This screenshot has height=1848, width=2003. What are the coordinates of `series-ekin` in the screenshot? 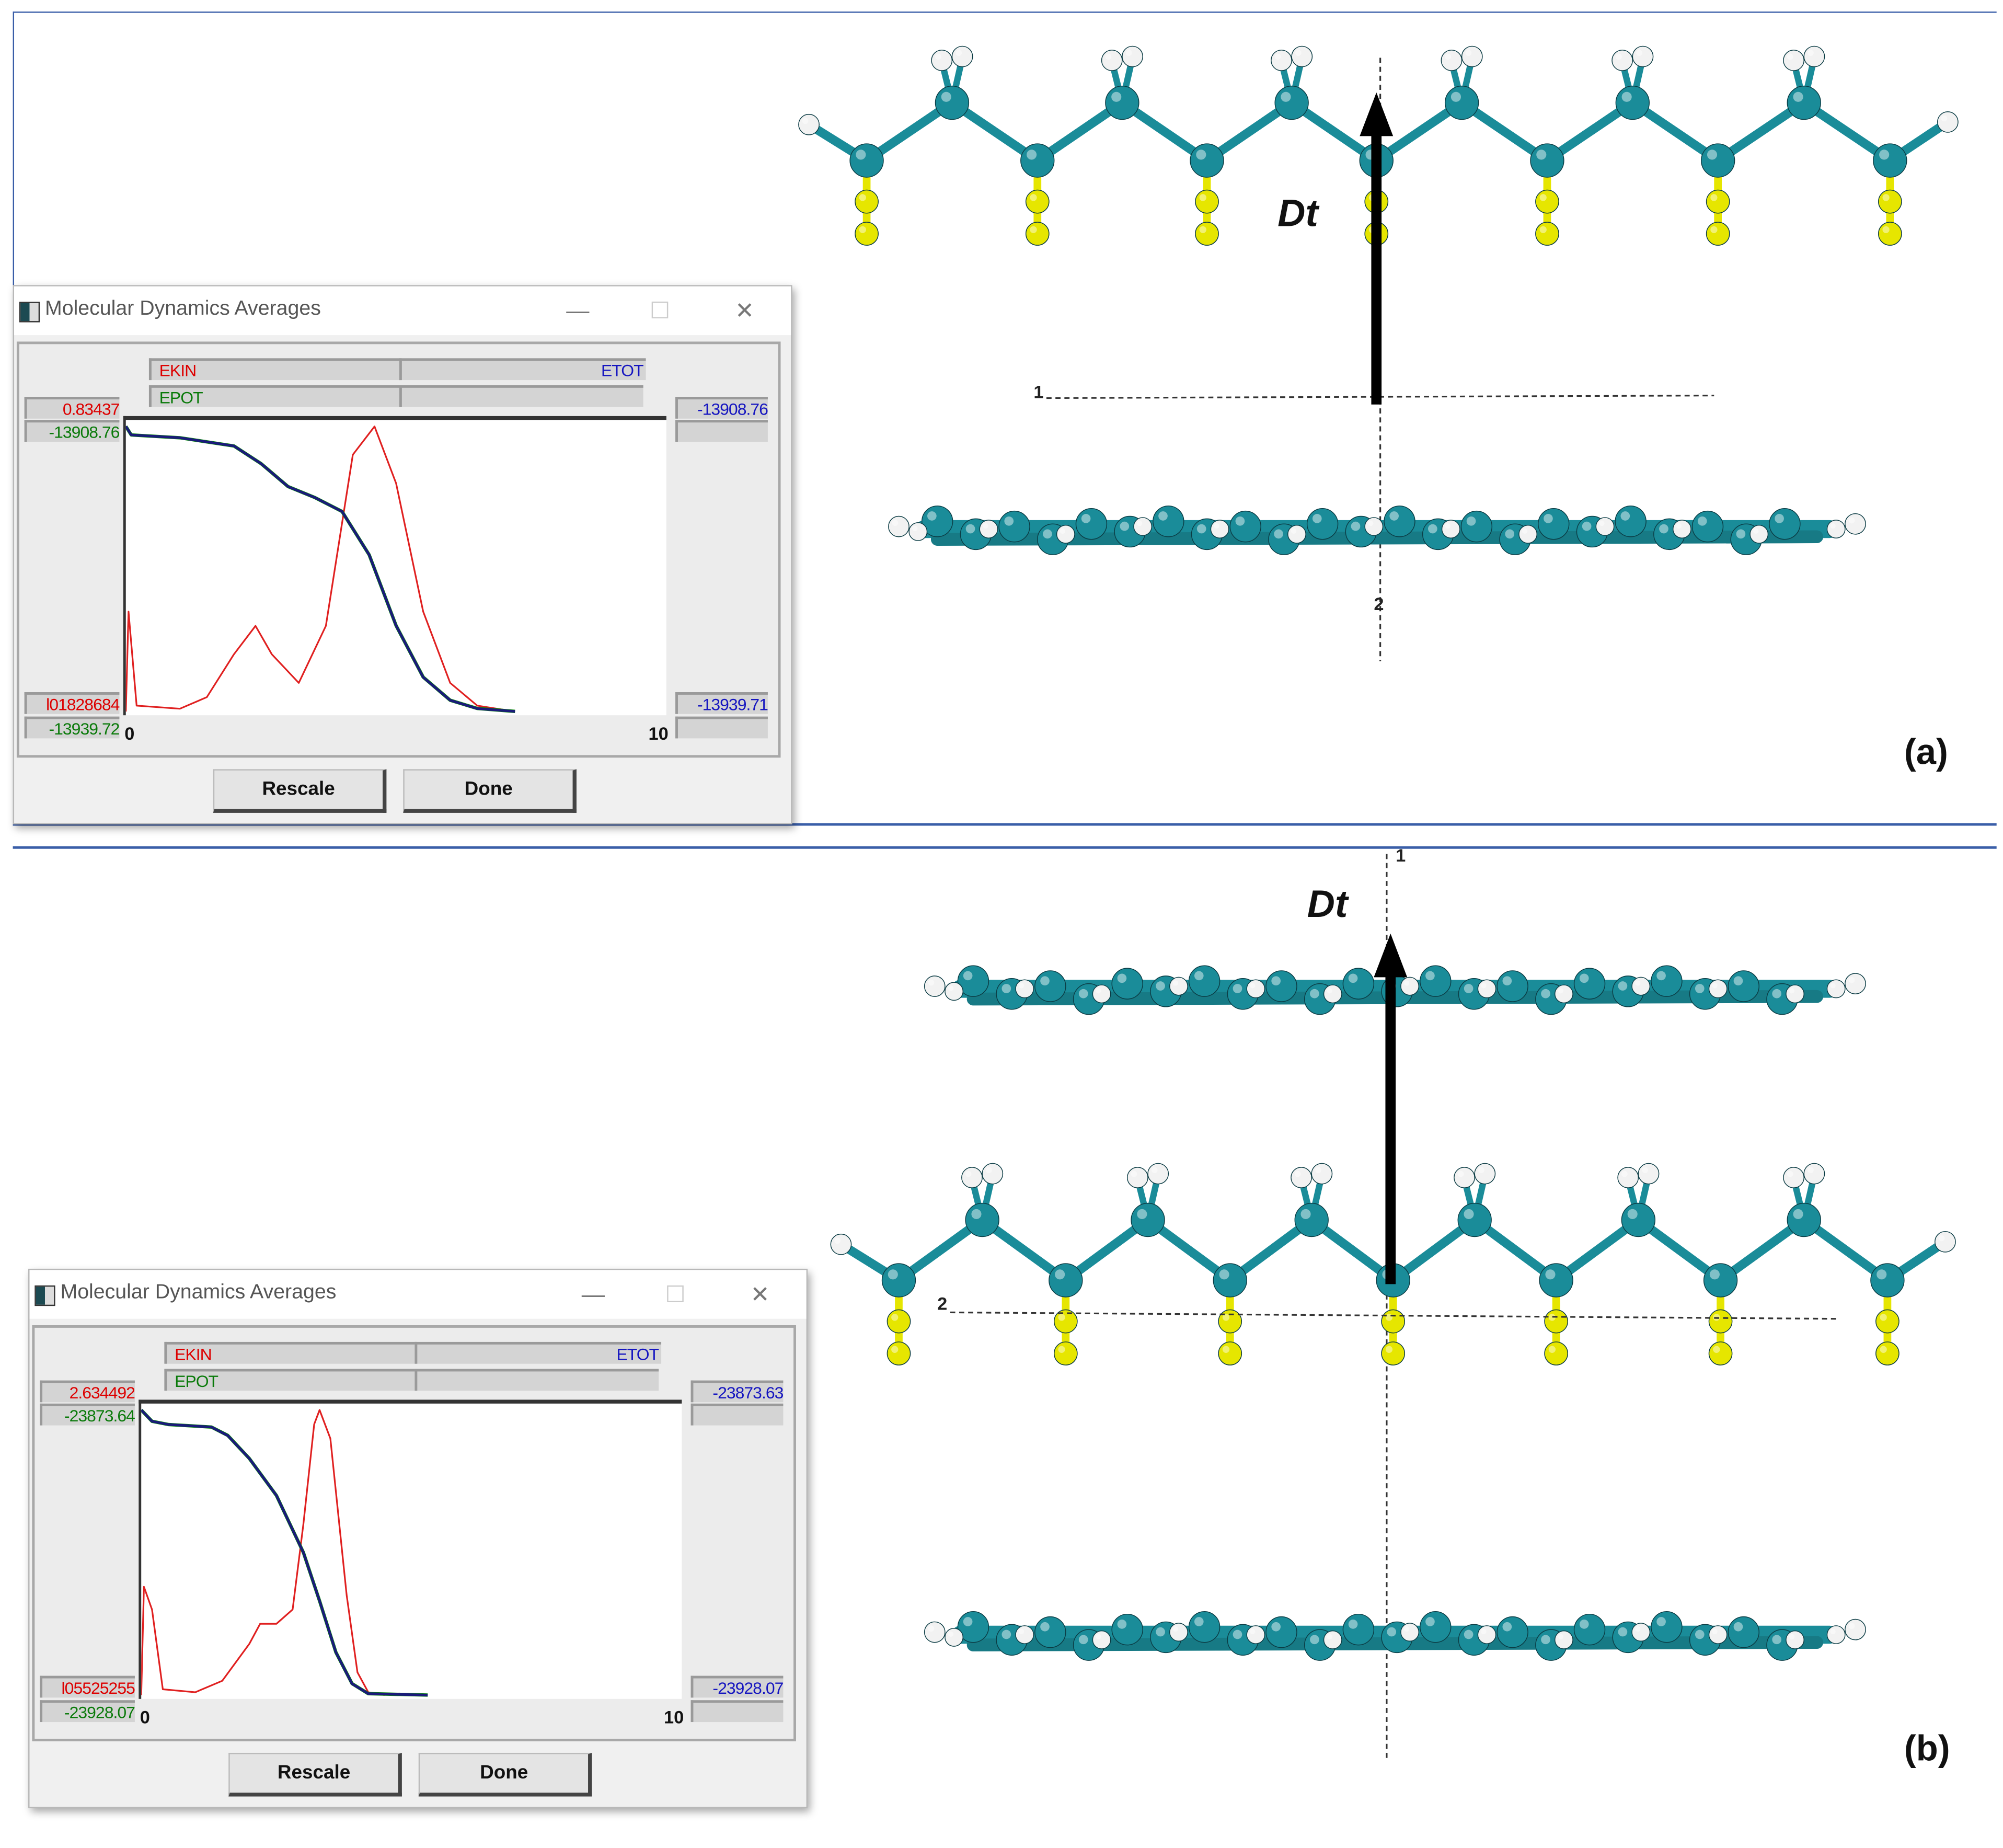 It's located at (320, 569).